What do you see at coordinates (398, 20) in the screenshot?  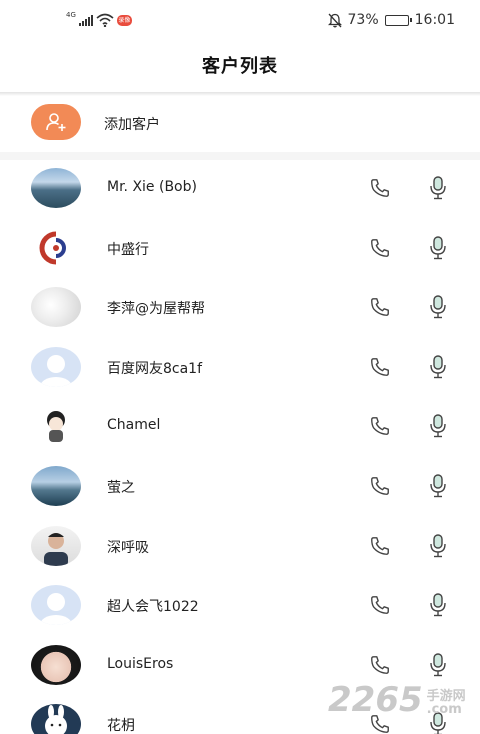 I see `battery-icon` at bounding box center [398, 20].